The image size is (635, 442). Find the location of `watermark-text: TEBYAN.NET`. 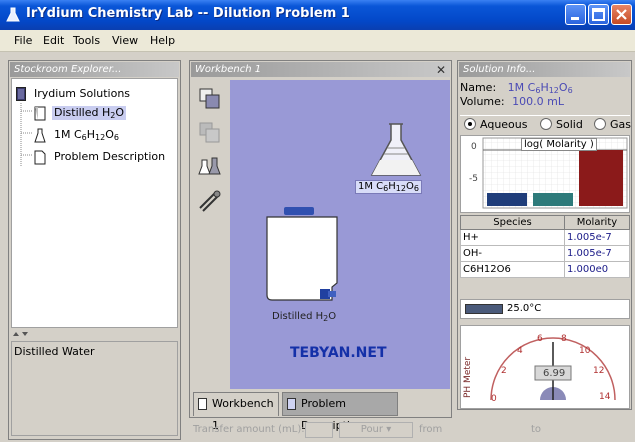

watermark-text: TEBYAN.NET is located at coordinates (338, 353).